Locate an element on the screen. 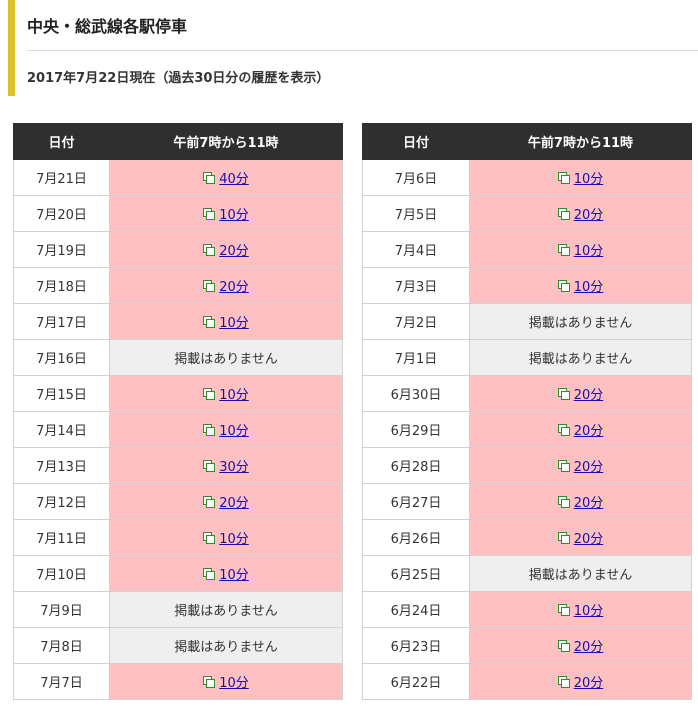  row-date: 7月13日 is located at coordinates (61, 465).